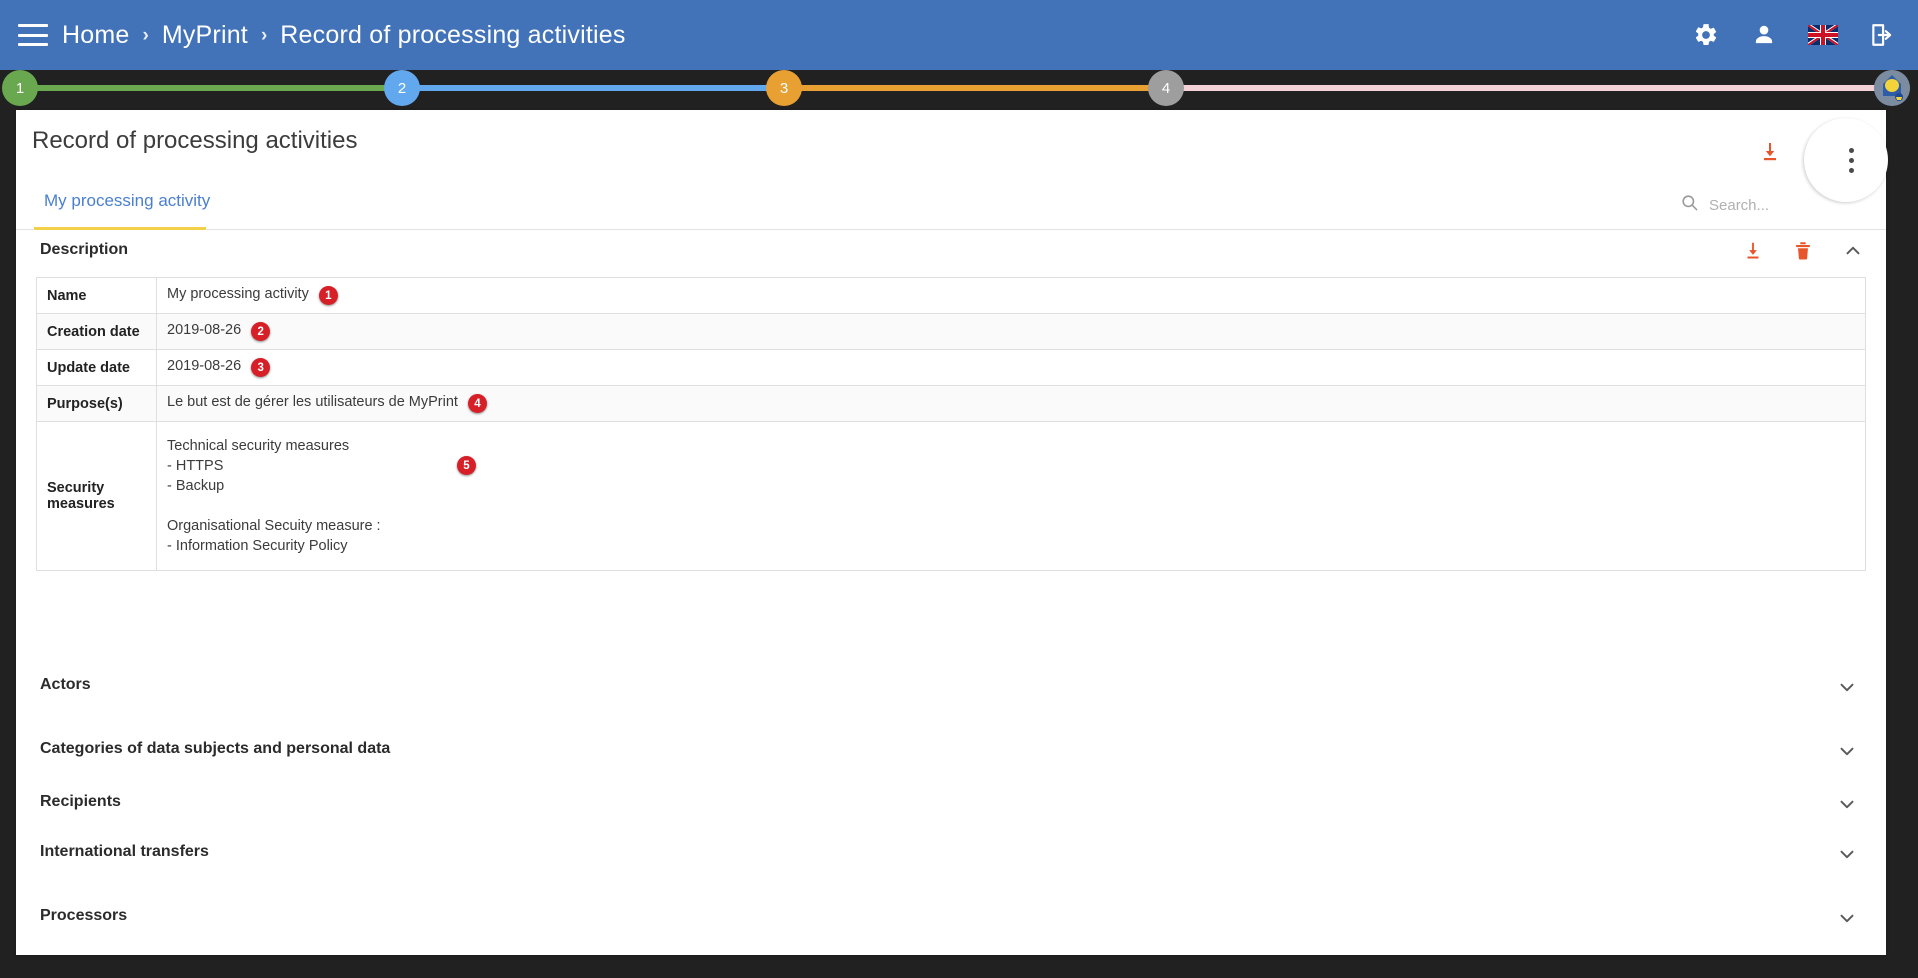 The height and width of the screenshot is (978, 1918). What do you see at coordinates (80, 801) in the screenshot?
I see `section-title-recipients: Recipients` at bounding box center [80, 801].